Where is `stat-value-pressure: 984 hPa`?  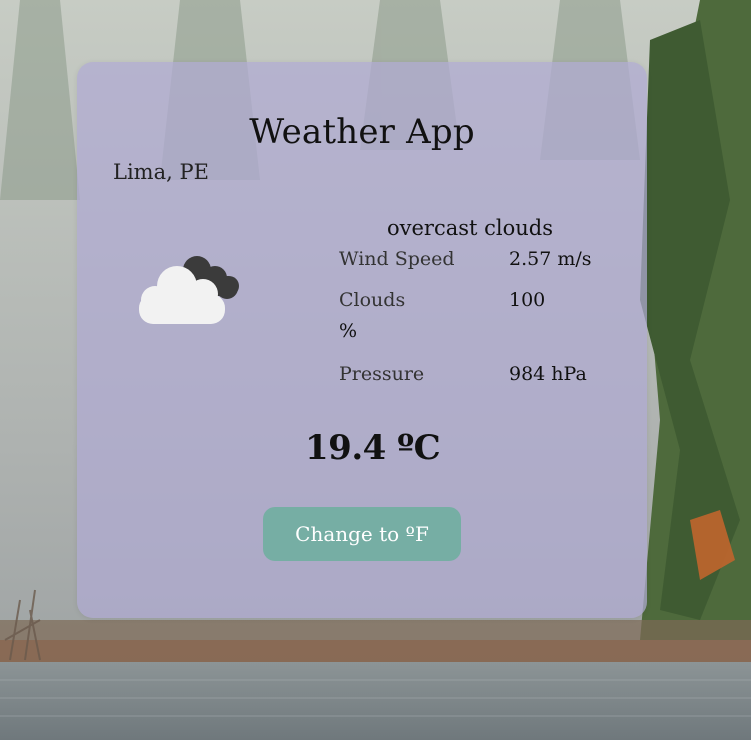 stat-value-pressure: 984 hPa is located at coordinates (548, 374).